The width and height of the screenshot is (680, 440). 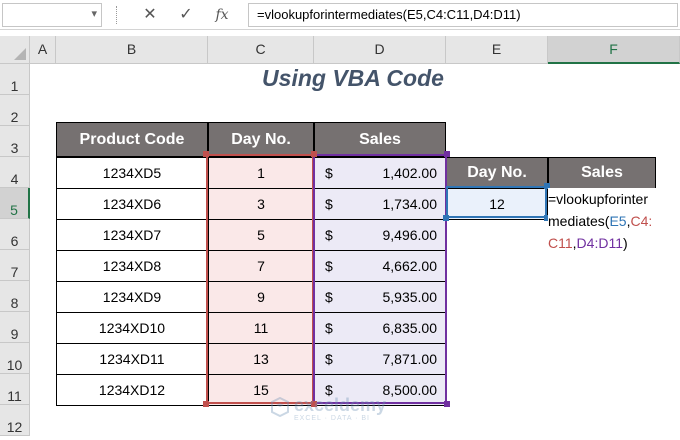 I want to click on table-cell-product-code: 1234XD11, so click(x=132, y=359).